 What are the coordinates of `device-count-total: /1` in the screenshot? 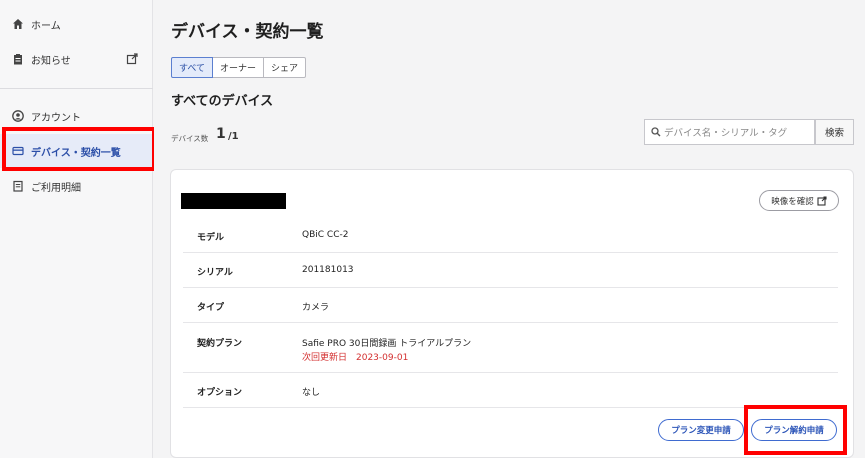 It's located at (233, 136).